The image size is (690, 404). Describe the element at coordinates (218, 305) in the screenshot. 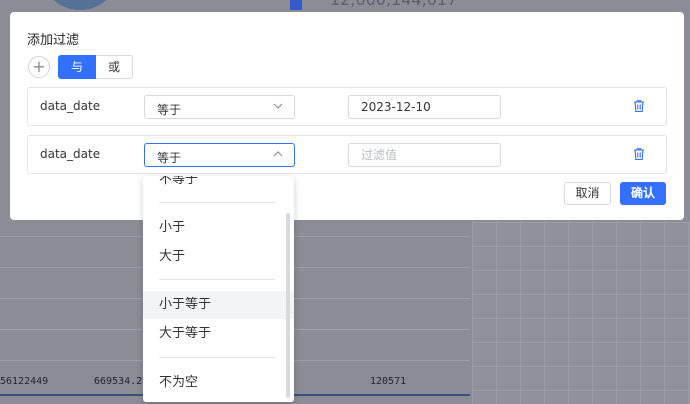

I see `dropdown-option: 小于等于` at that location.